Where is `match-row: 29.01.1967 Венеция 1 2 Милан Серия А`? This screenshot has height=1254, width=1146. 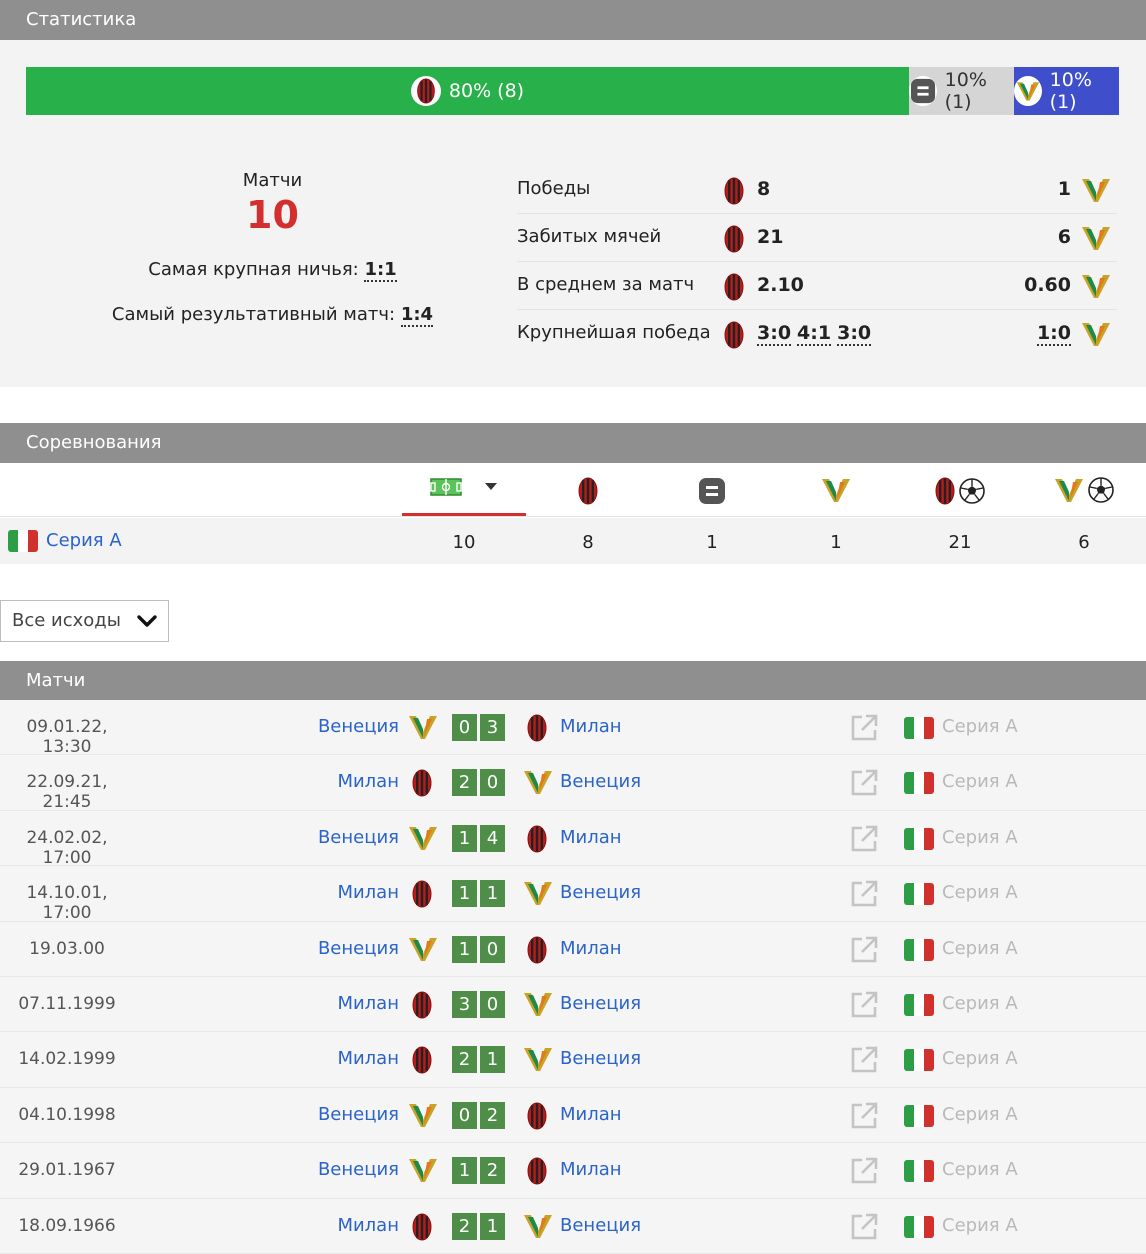 match-row: 29.01.1967 Венеция 1 2 Милан Серия А is located at coordinates (573, 1171).